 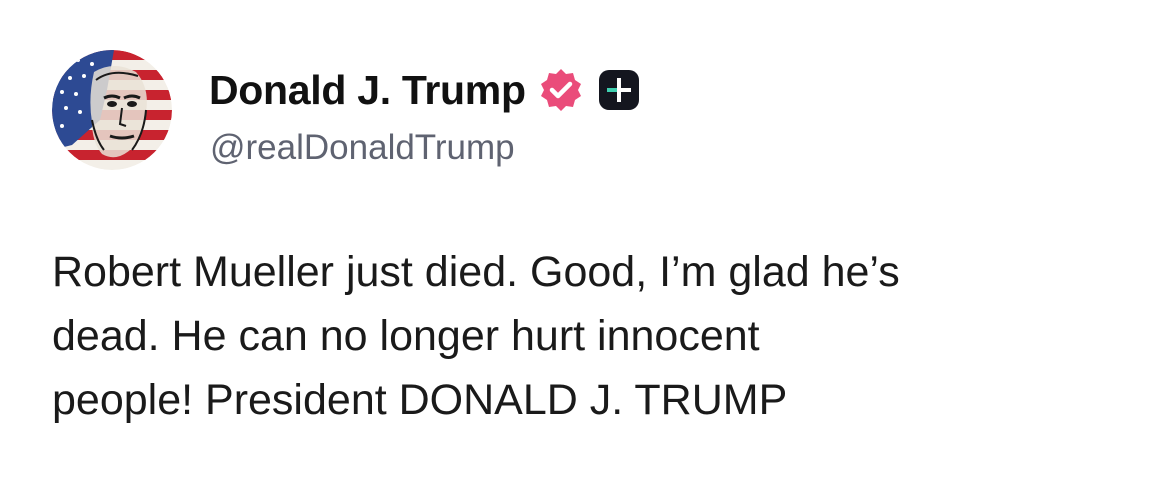 I want to click on display-name: Donald J. Trump, so click(x=367, y=90).